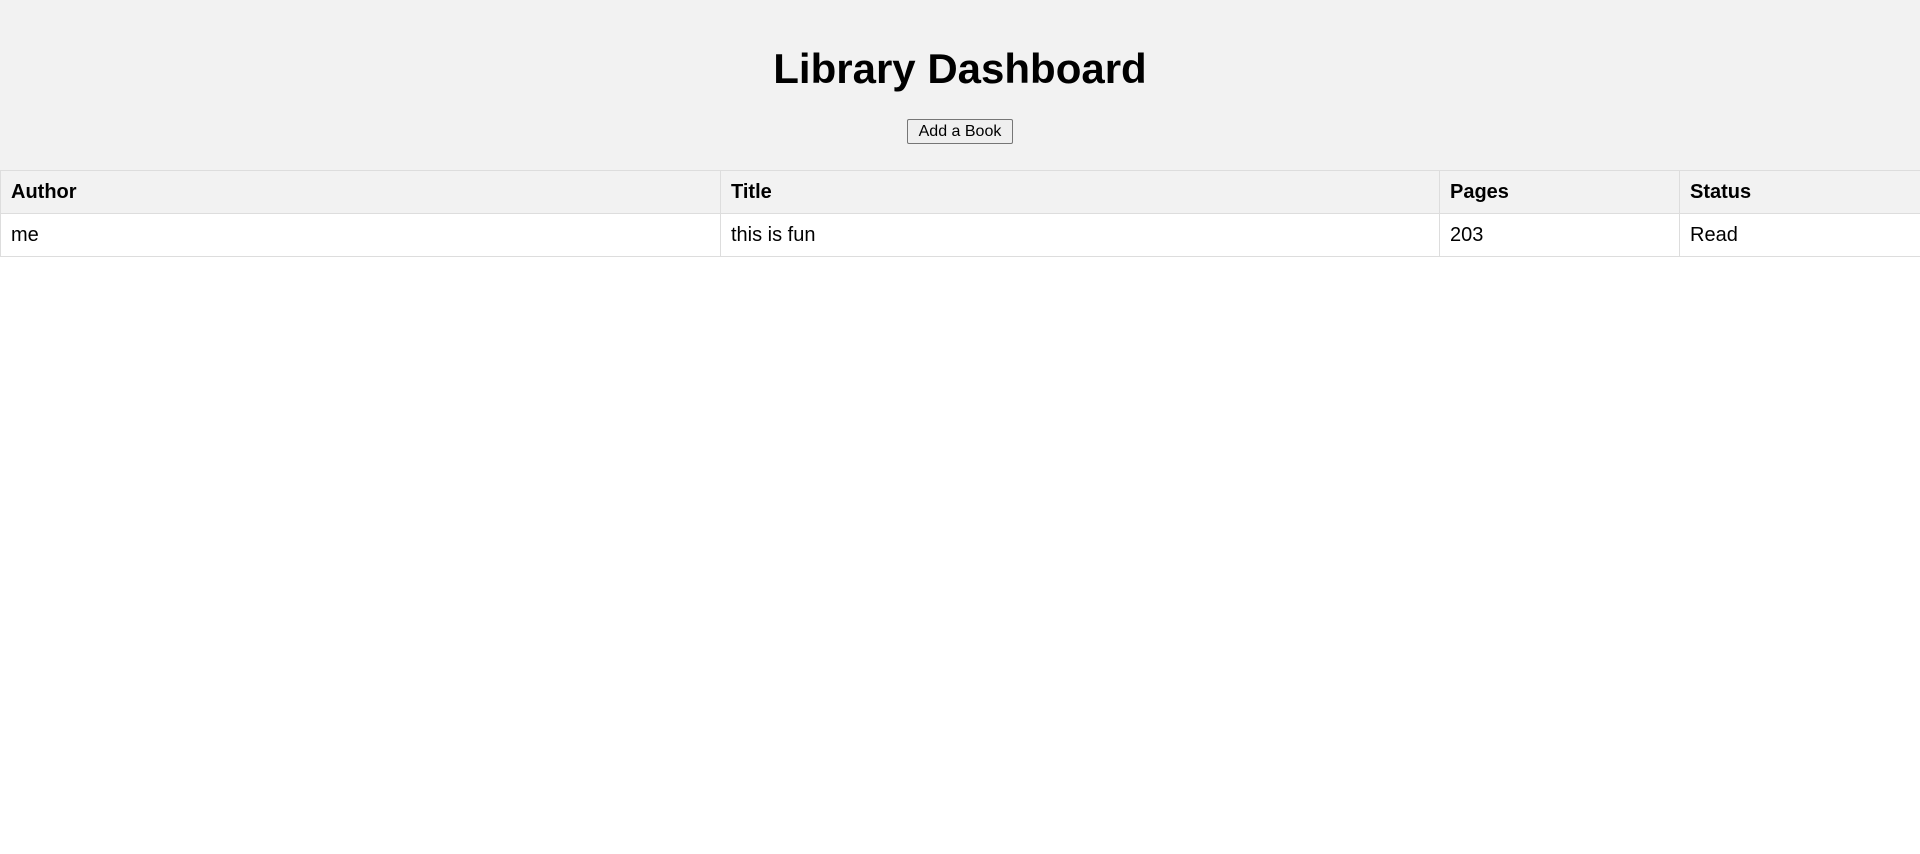  Describe the element at coordinates (960, 131) in the screenshot. I see `add-book-button: Add a Book` at that location.